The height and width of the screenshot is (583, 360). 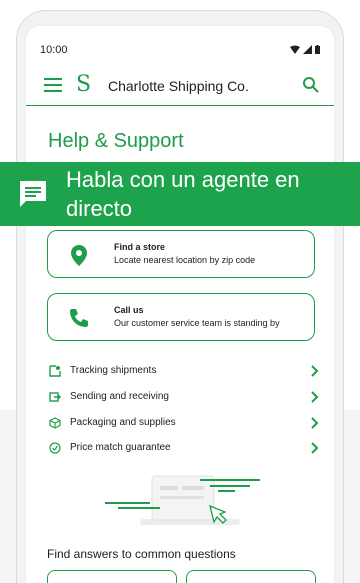 I want to click on status-time: 10:00, so click(x=54, y=50).